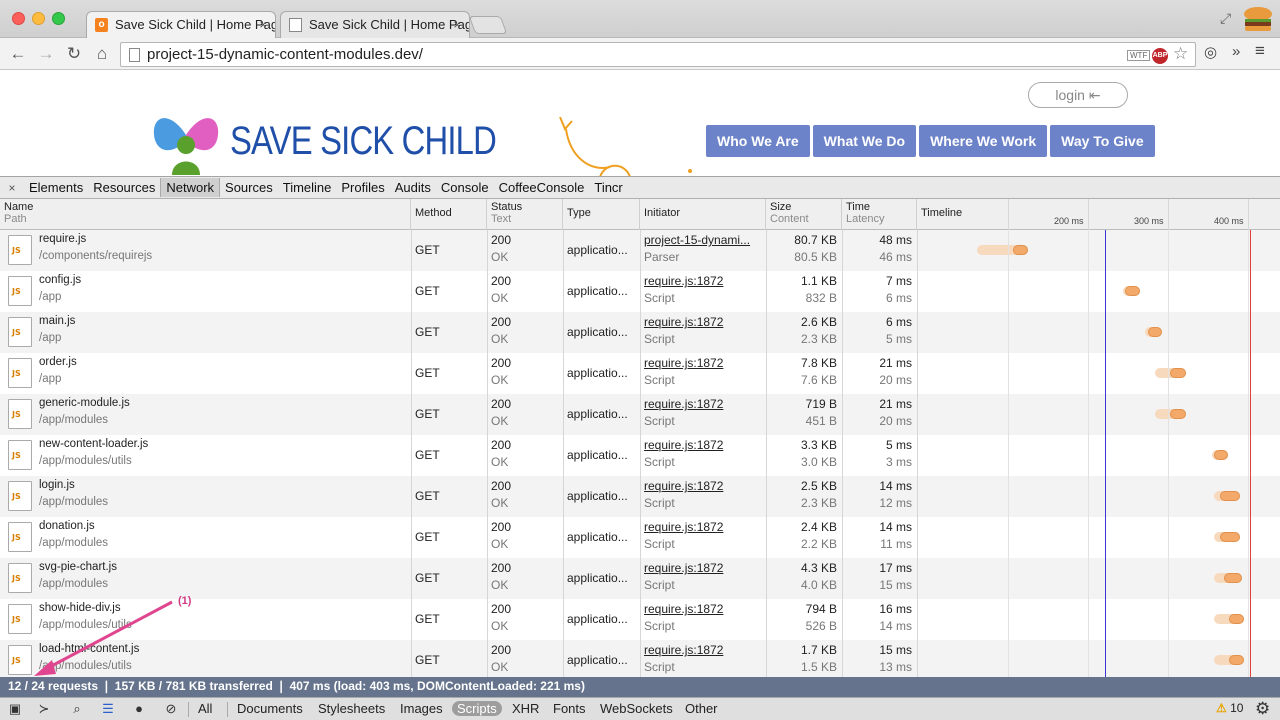 Image resolution: width=1280 pixels, height=720 pixels. What do you see at coordinates (465, 187) in the screenshot?
I see `tab-console: Console` at bounding box center [465, 187].